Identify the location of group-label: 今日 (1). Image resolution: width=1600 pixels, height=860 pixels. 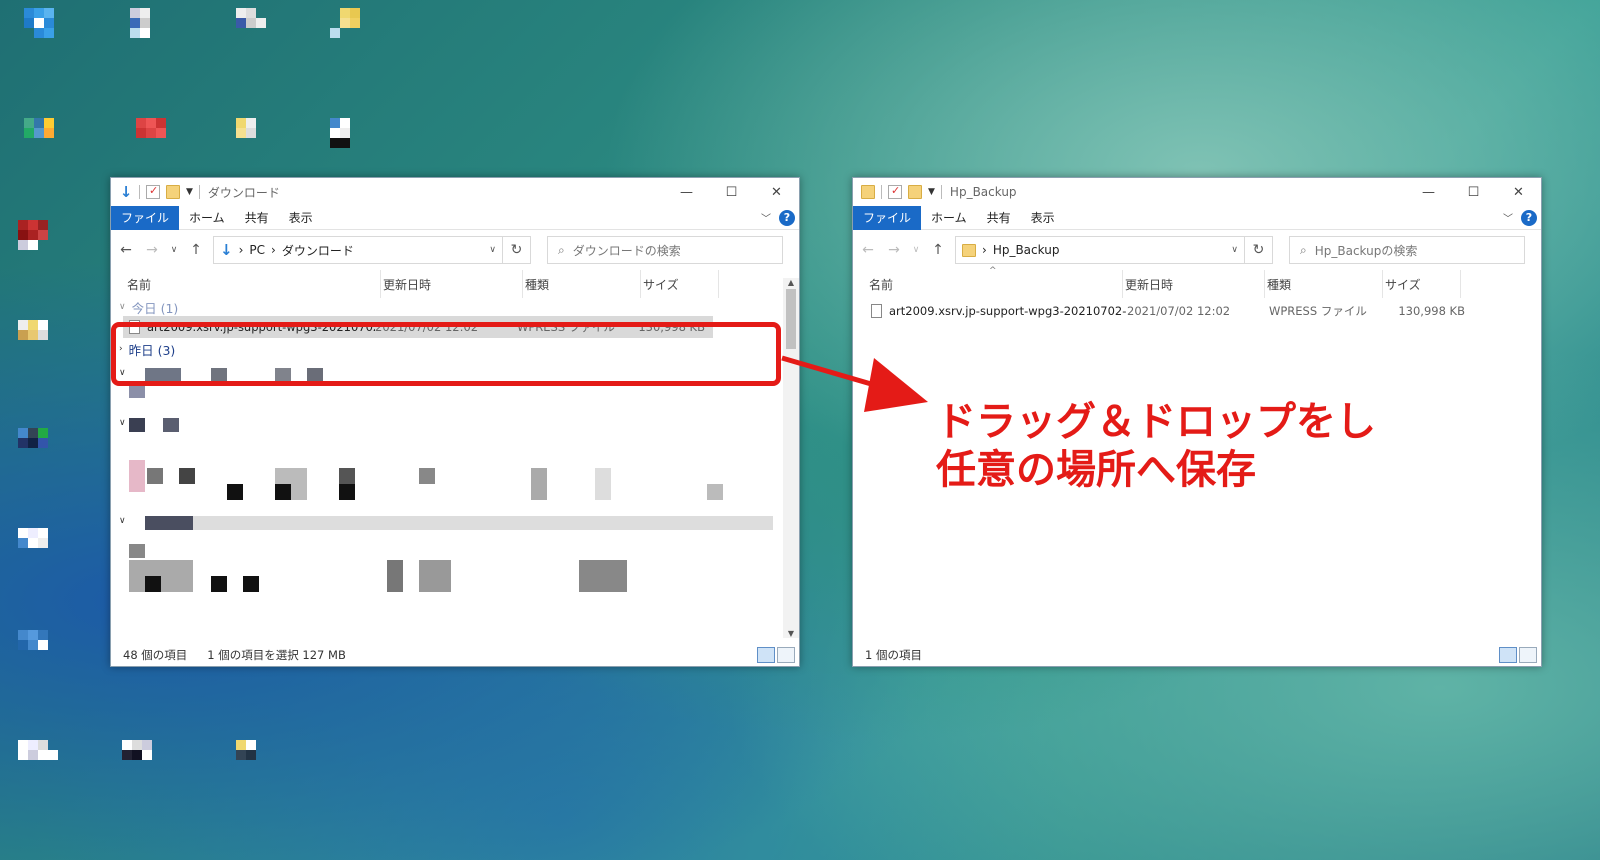
(155, 308).